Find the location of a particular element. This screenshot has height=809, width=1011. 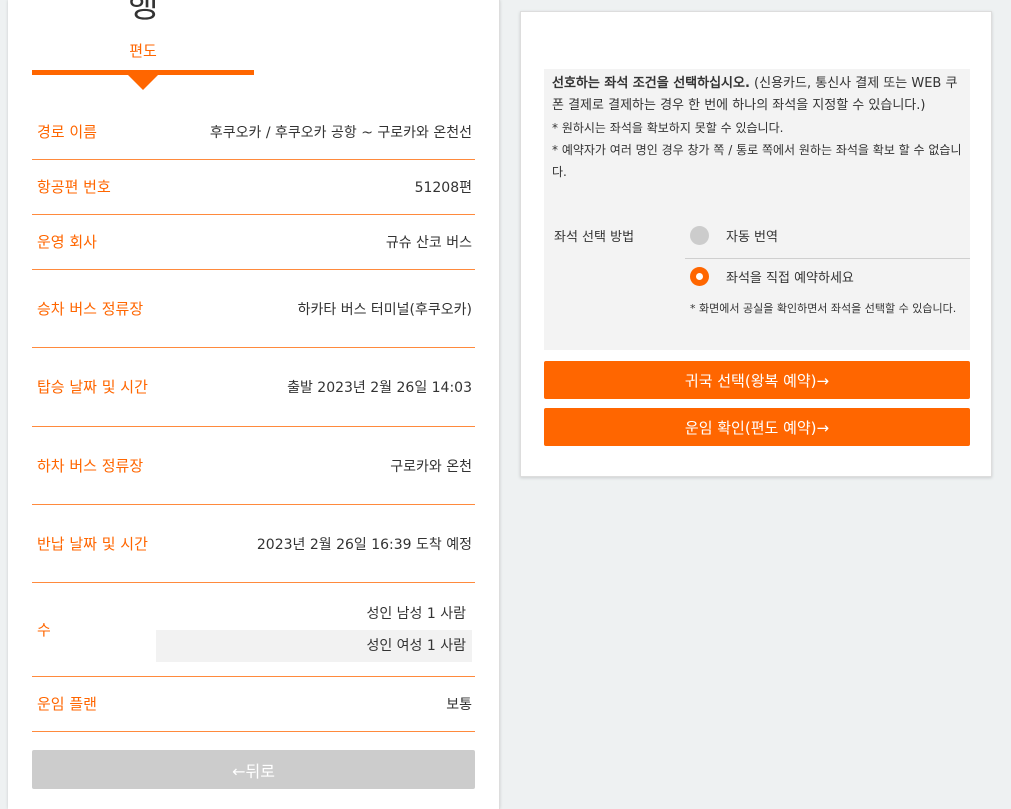

passenger-count-row: 수 성인 남성 1 사람 성인 여성 1 사람 is located at coordinates (253, 630).